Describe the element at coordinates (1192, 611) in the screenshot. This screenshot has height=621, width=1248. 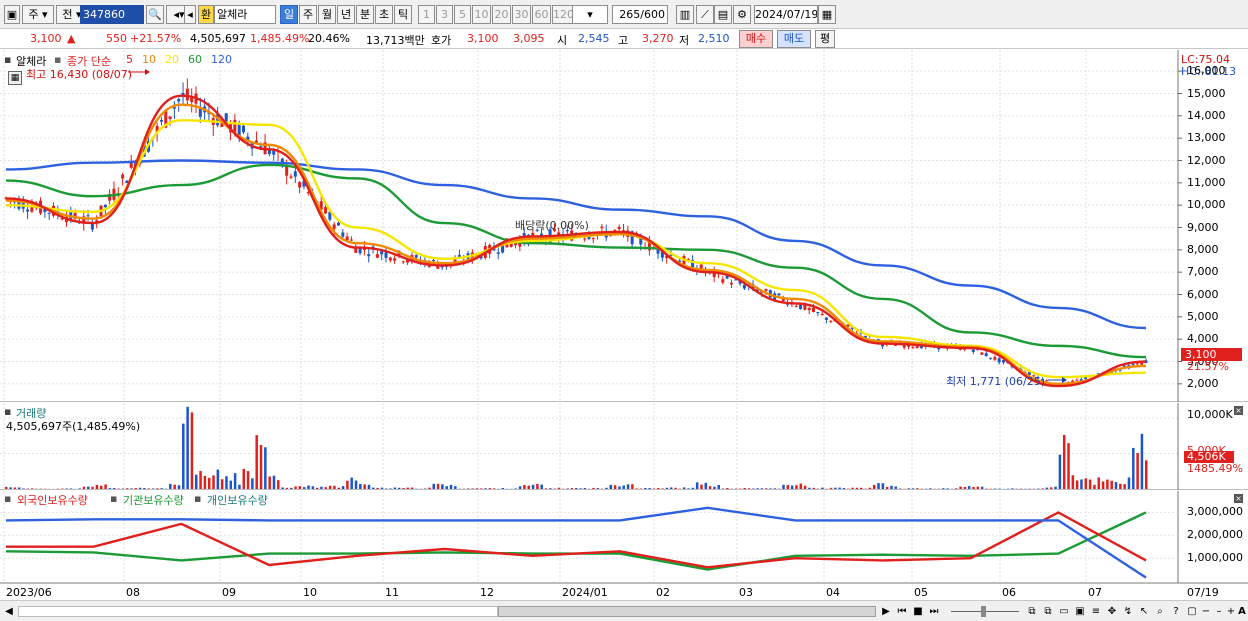
I see `minimize-icon: ▢` at that location.